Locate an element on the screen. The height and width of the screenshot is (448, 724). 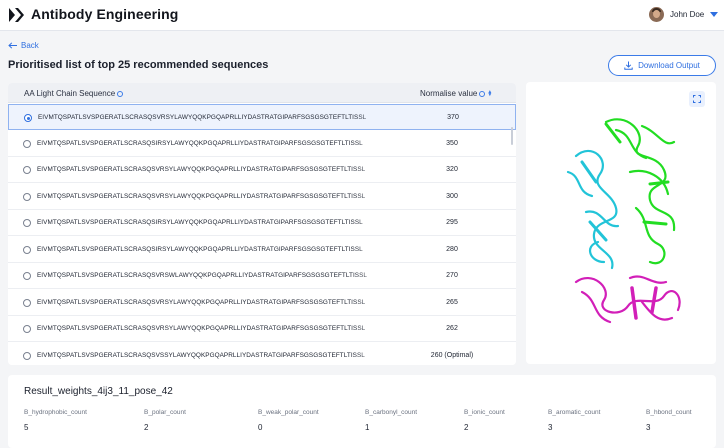
value-cell: 260 (Optimal) is located at coordinates (452, 355).